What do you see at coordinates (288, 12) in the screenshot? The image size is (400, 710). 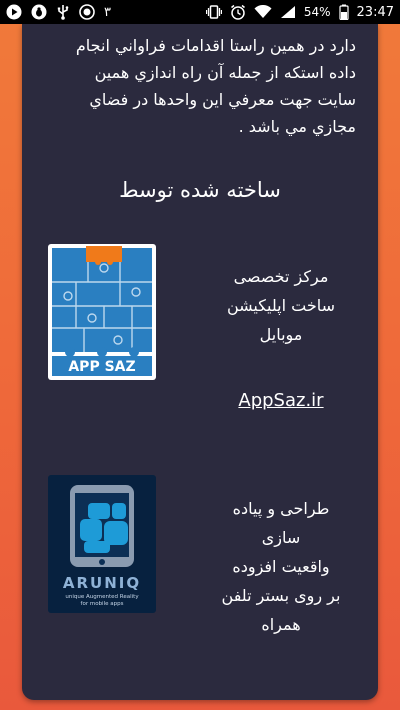 I see `signal-icon` at bounding box center [288, 12].